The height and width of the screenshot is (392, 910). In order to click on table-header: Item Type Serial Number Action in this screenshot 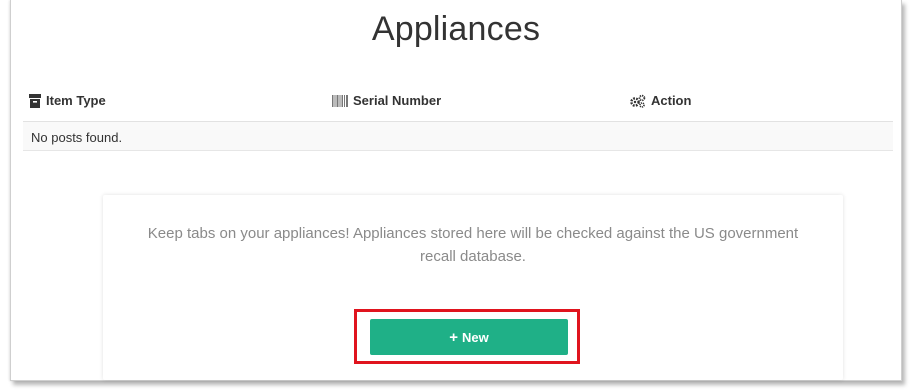, I will do `click(461, 101)`.